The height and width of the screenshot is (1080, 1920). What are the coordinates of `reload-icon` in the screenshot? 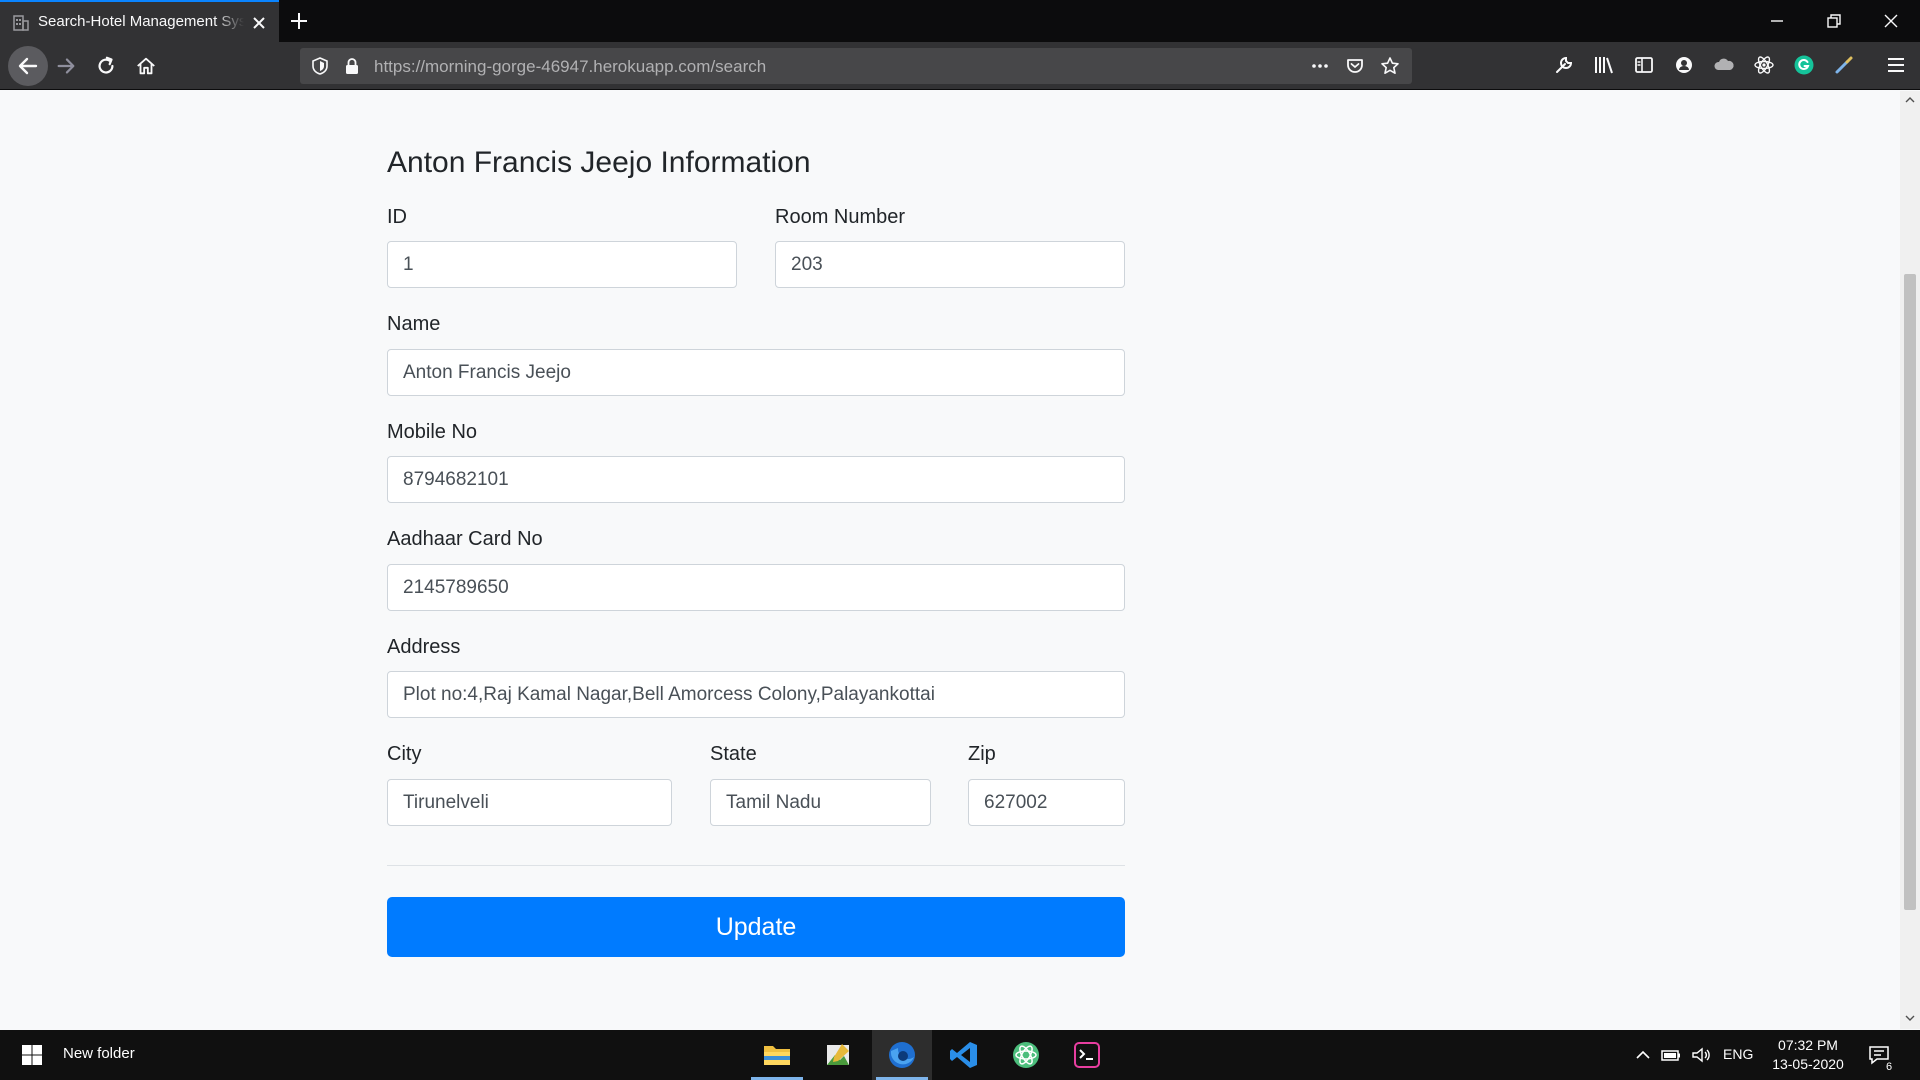 It's located at (106, 65).